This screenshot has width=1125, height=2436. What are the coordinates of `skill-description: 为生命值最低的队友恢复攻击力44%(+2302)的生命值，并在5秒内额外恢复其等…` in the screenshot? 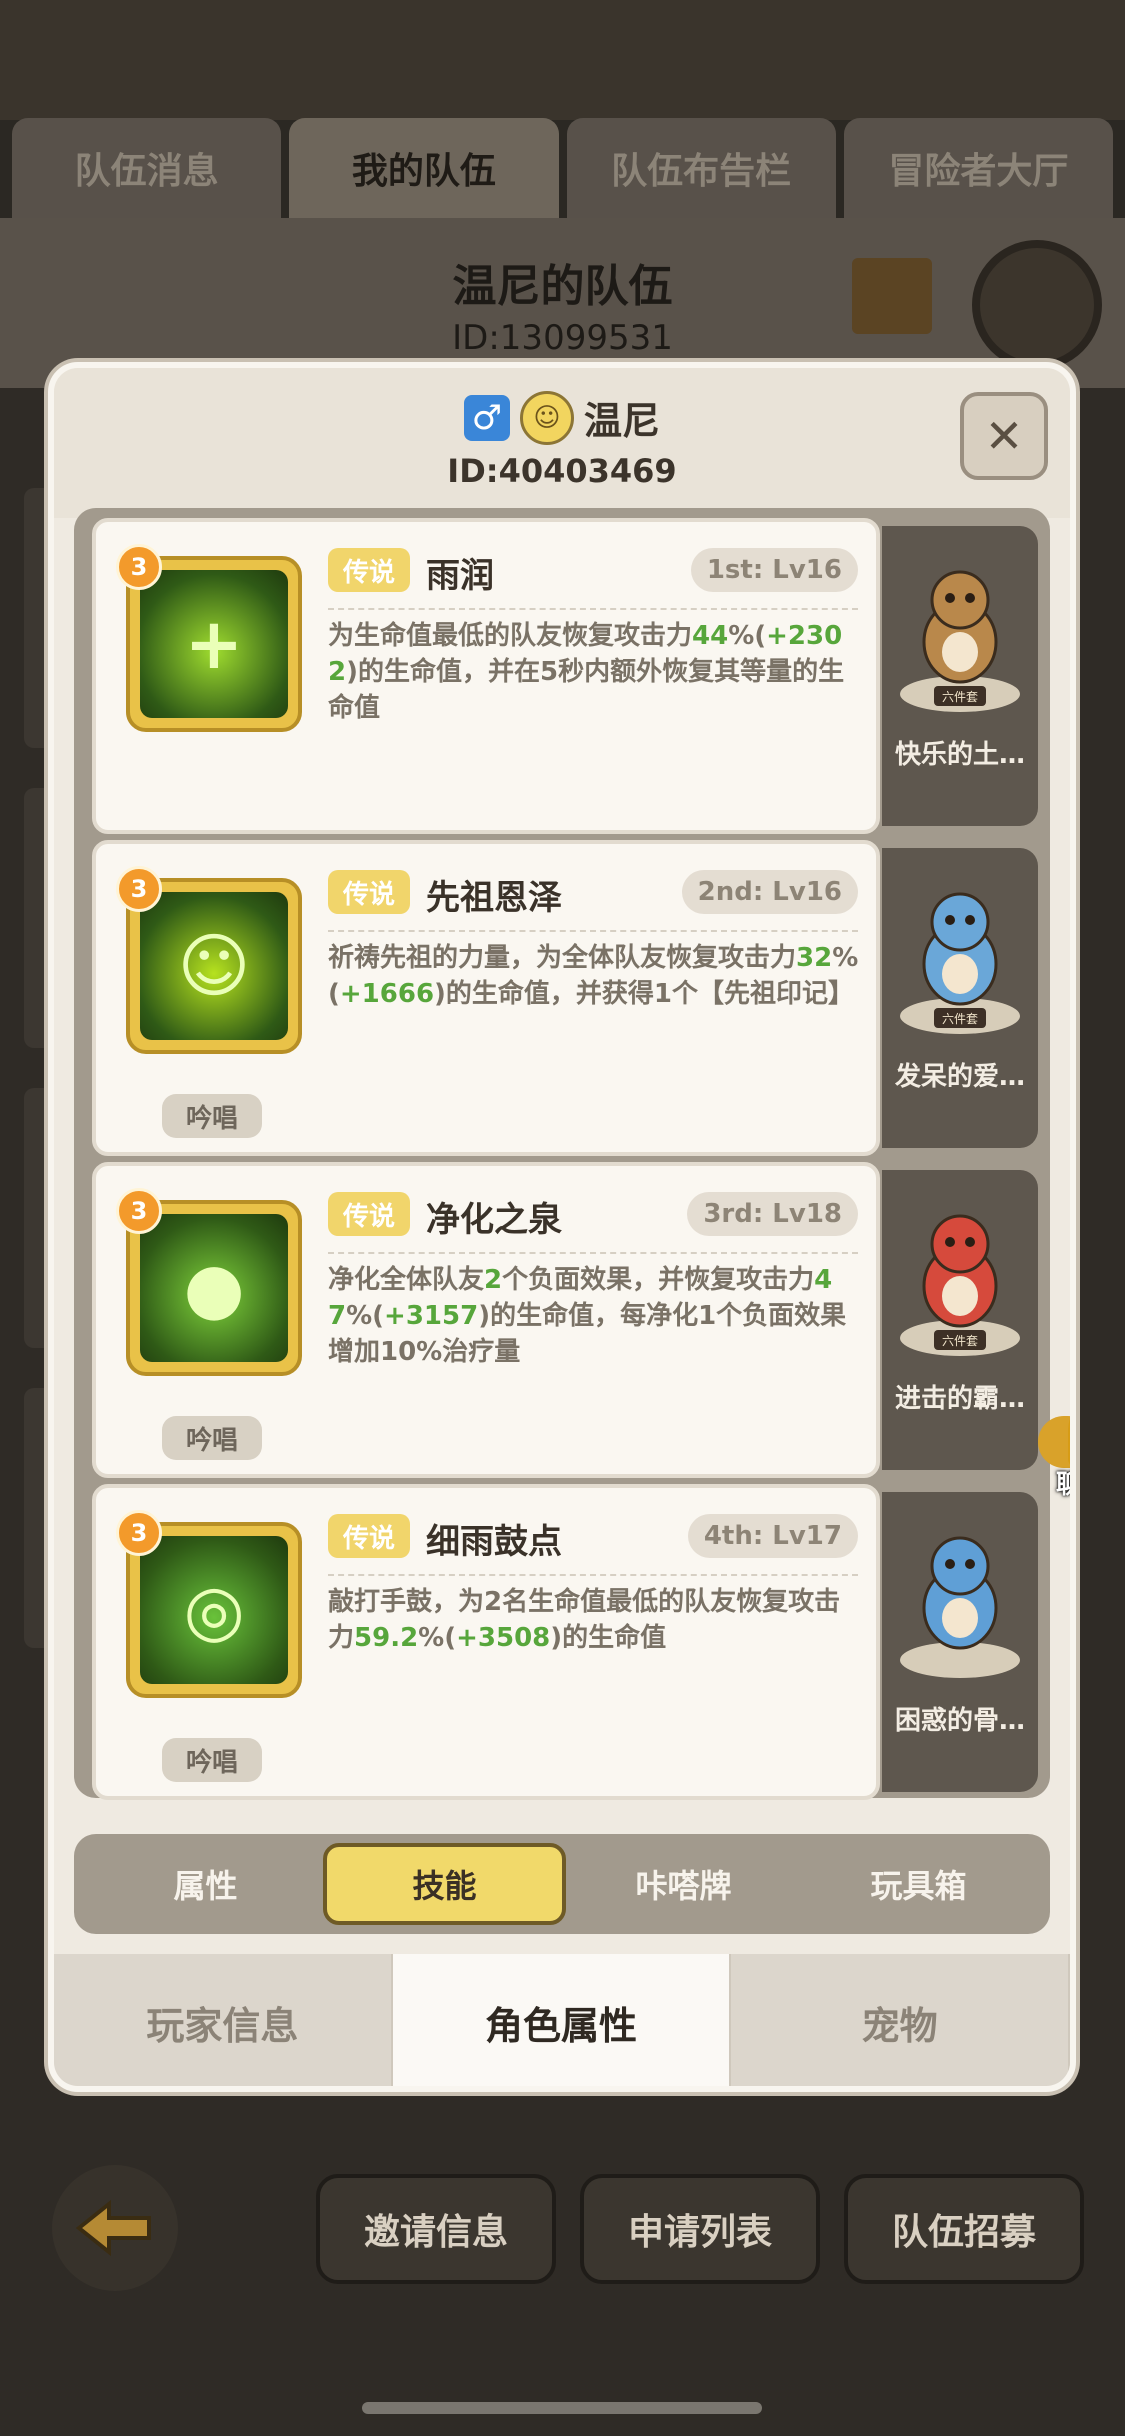 It's located at (596, 672).